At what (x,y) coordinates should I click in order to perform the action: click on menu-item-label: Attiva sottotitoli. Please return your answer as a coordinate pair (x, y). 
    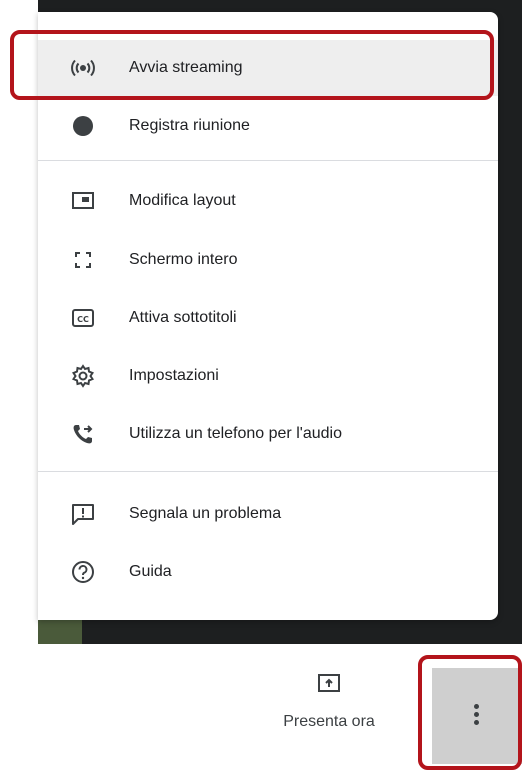
    Looking at the image, I should click on (183, 317).